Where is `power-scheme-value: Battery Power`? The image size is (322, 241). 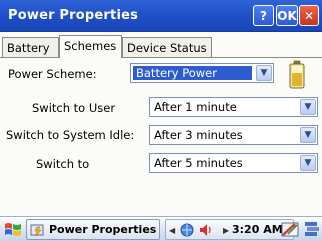
power-scheme-value: Battery Power is located at coordinates (192, 73).